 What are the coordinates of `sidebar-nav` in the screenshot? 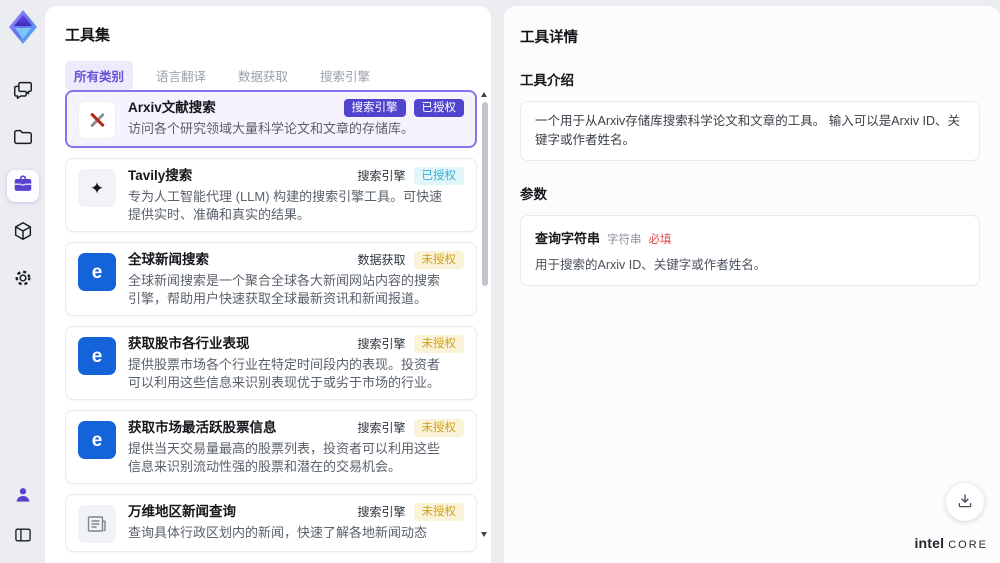 It's located at (22, 186).